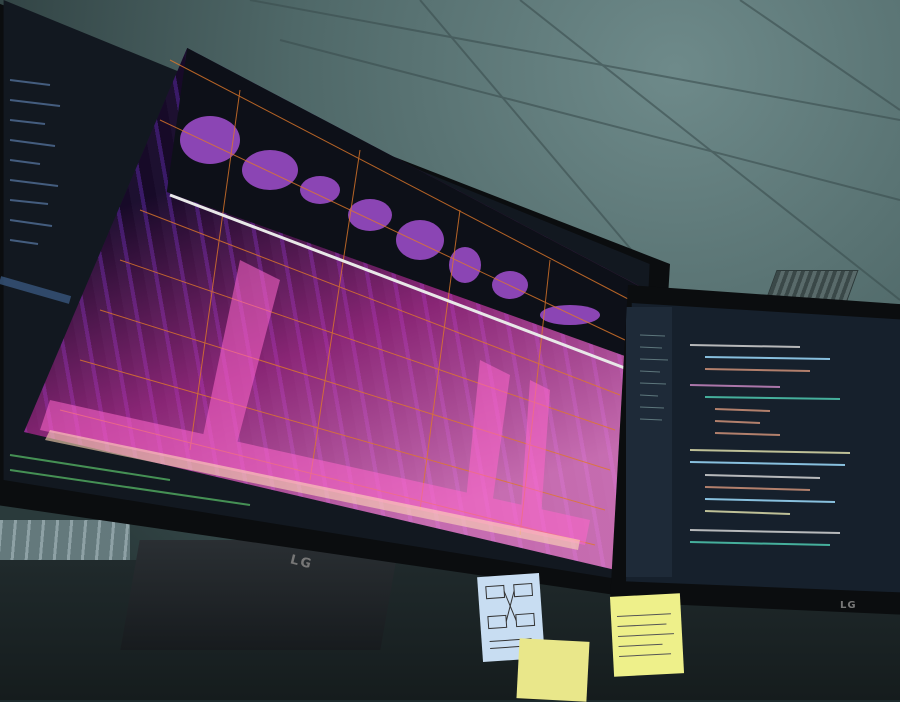  Describe the element at coordinates (848, 605) in the screenshot. I see `right-monitor-logo: LG` at that location.